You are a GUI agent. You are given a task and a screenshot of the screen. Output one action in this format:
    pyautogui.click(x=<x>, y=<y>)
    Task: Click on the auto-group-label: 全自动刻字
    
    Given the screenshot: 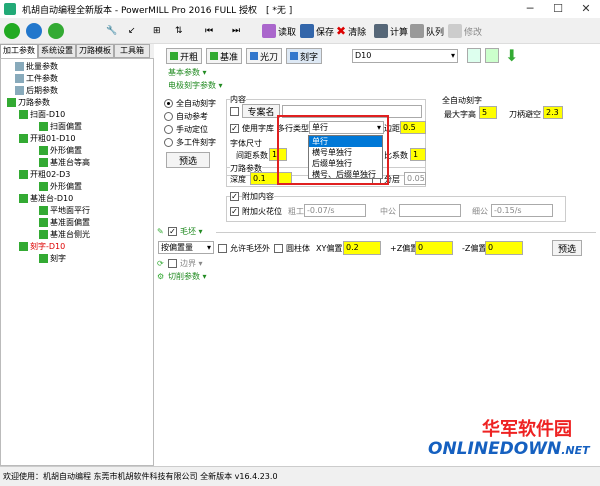 What is the action you would take?
    pyautogui.click(x=462, y=100)
    